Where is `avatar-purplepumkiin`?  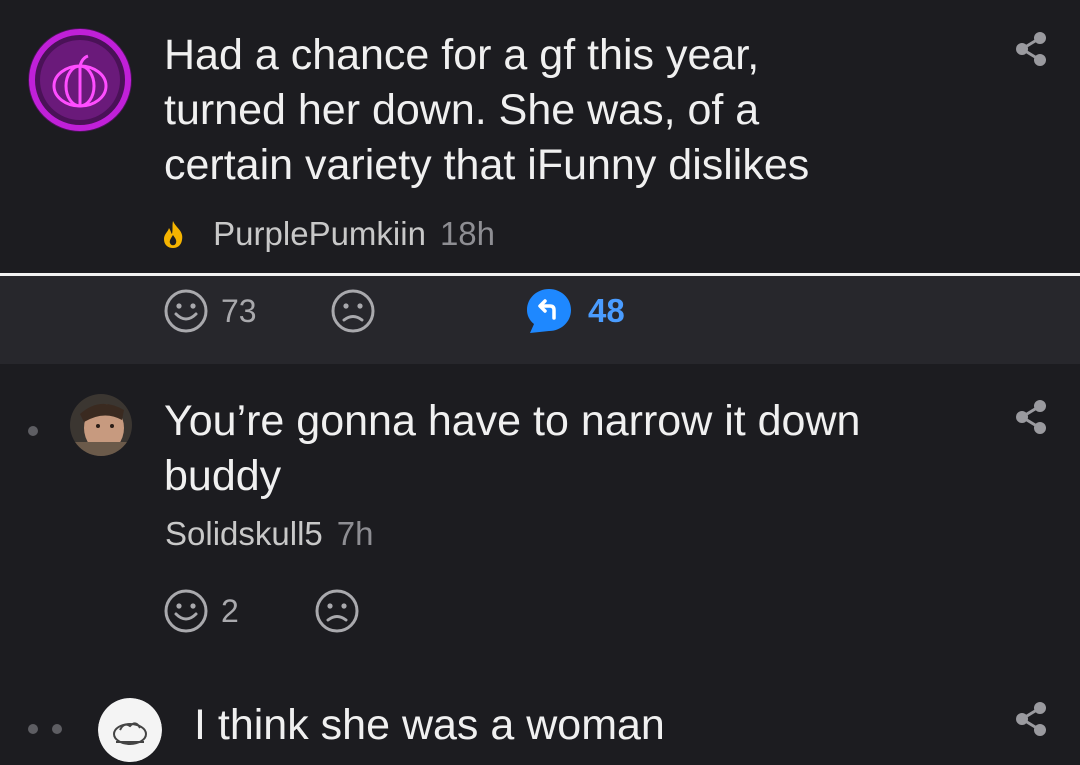
avatar-purplepumkiin is located at coordinates (80, 80).